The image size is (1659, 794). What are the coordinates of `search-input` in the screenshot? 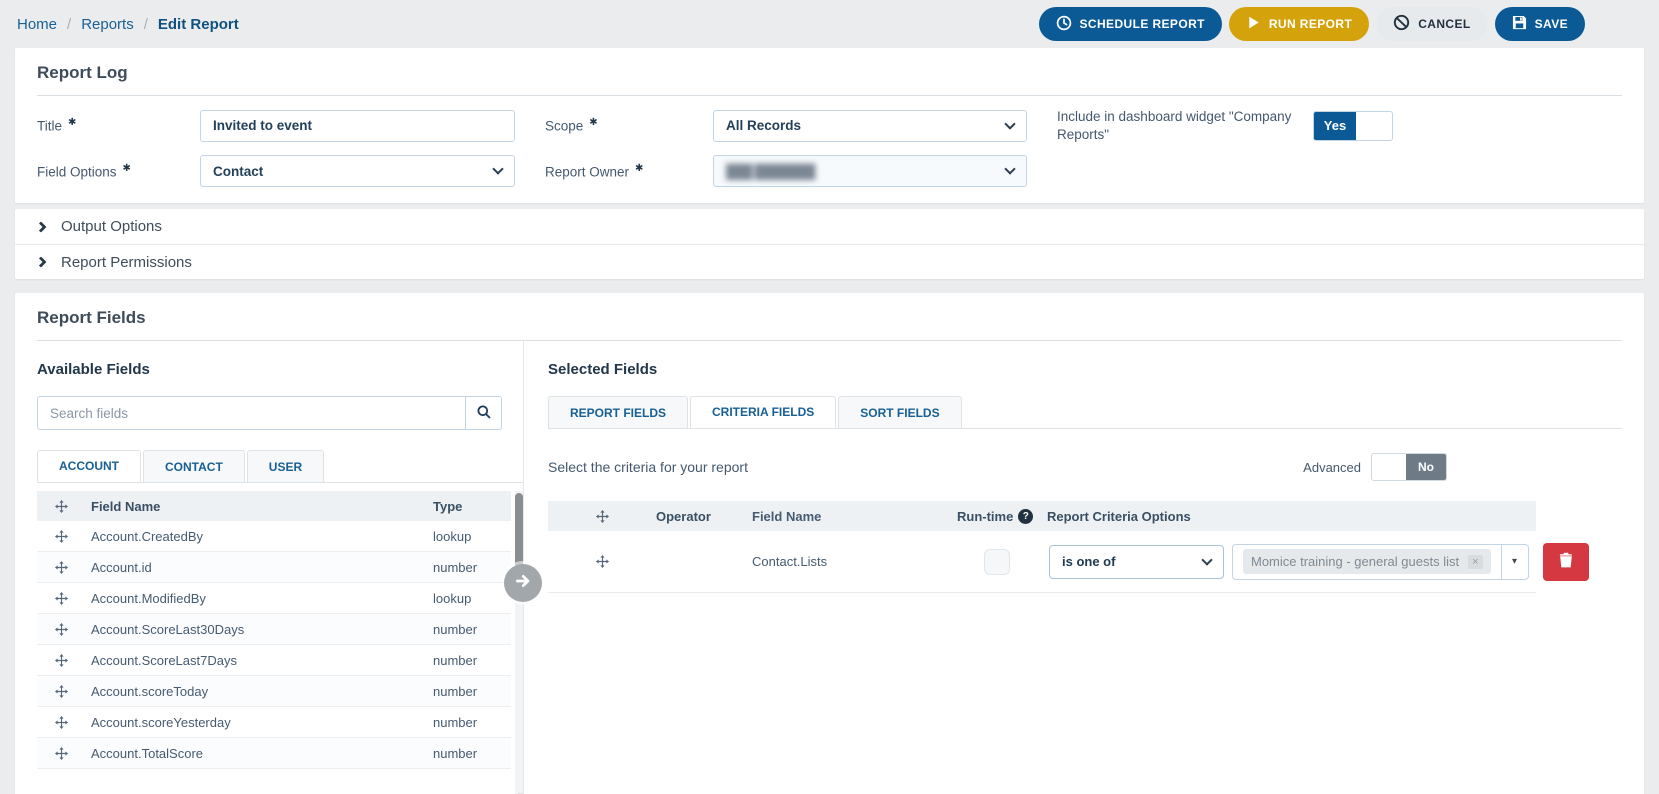 It's located at (251, 413).